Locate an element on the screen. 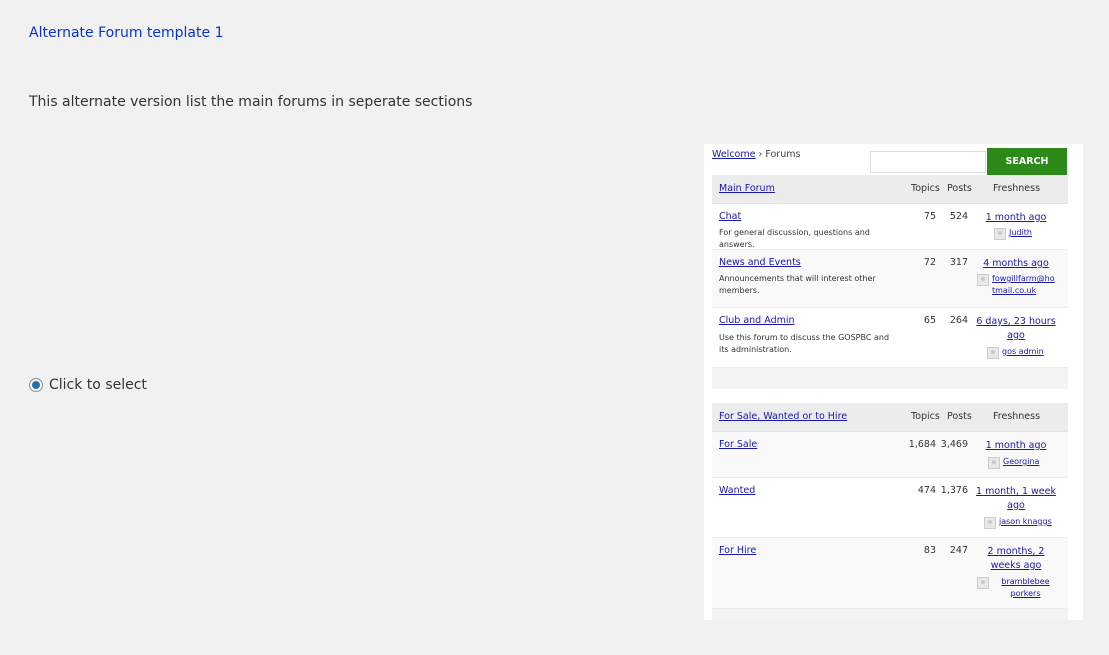 The width and height of the screenshot is (1109, 655). template-title: Alternate Forum template 1 is located at coordinates (126, 33).